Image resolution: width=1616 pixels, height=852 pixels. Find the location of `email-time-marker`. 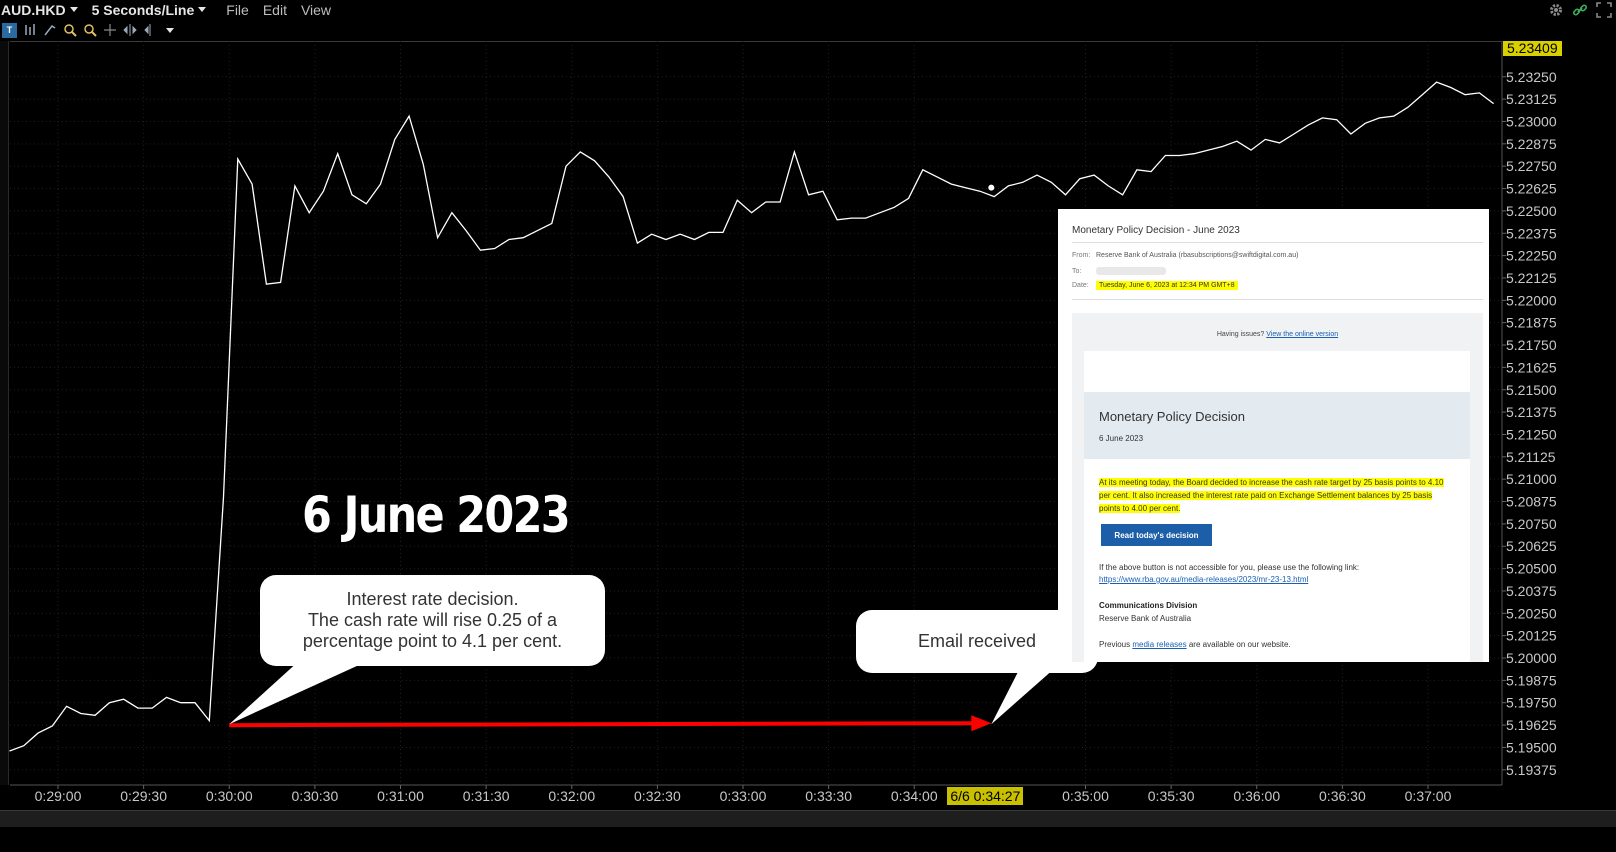

email-time-marker is located at coordinates (991, 187).